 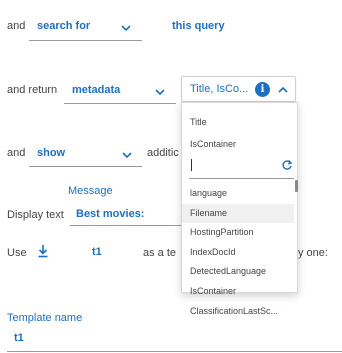 I want to click on field-option: DetectedLanguage, so click(x=238, y=272).